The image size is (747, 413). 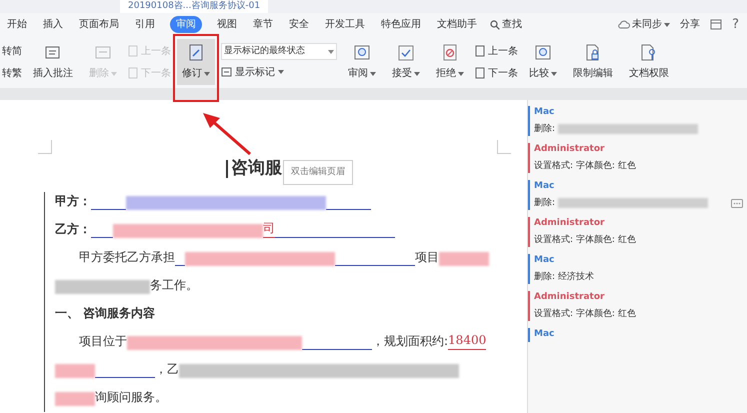 What do you see at coordinates (53, 62) in the screenshot?
I see `ribbon-button: 插入批注` at bounding box center [53, 62].